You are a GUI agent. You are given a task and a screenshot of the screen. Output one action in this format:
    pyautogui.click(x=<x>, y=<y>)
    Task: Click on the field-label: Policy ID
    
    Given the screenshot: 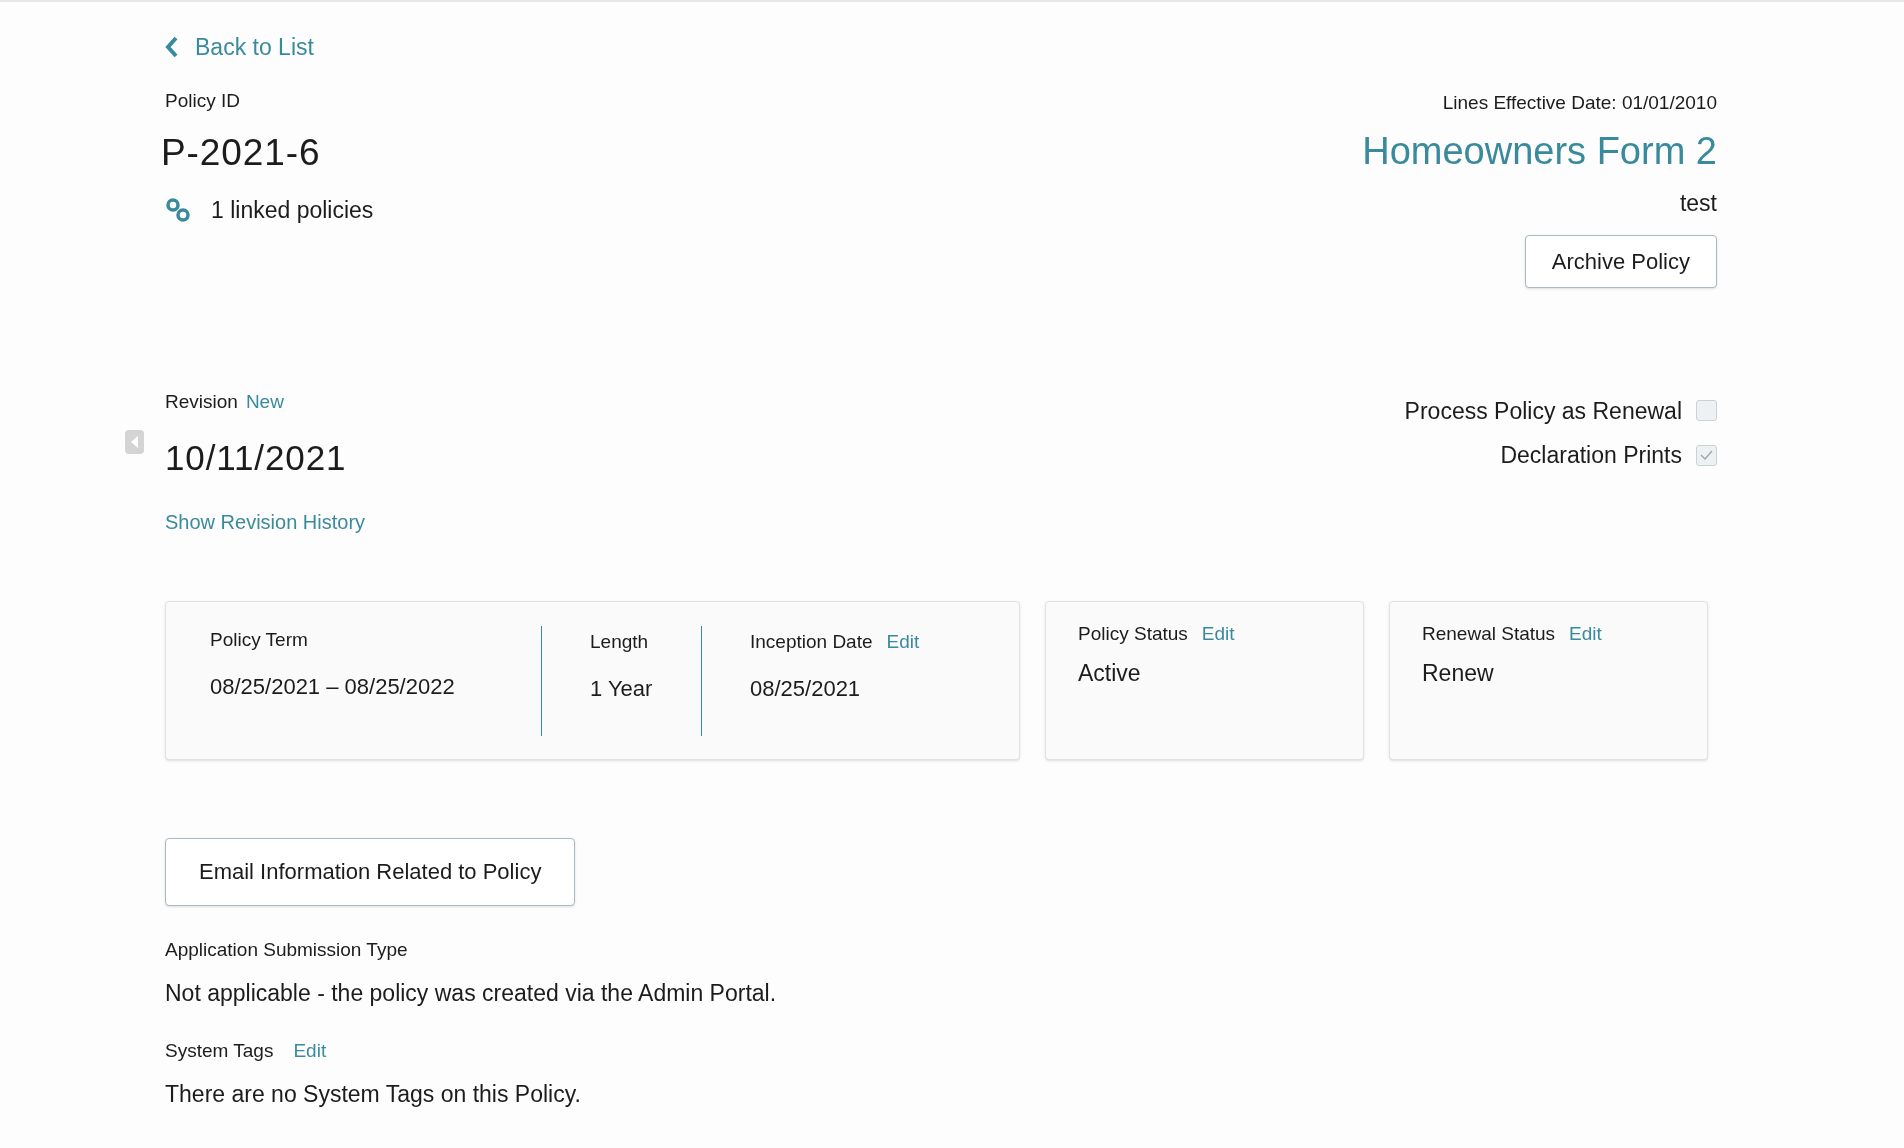 What is the action you would take?
    pyautogui.click(x=203, y=100)
    